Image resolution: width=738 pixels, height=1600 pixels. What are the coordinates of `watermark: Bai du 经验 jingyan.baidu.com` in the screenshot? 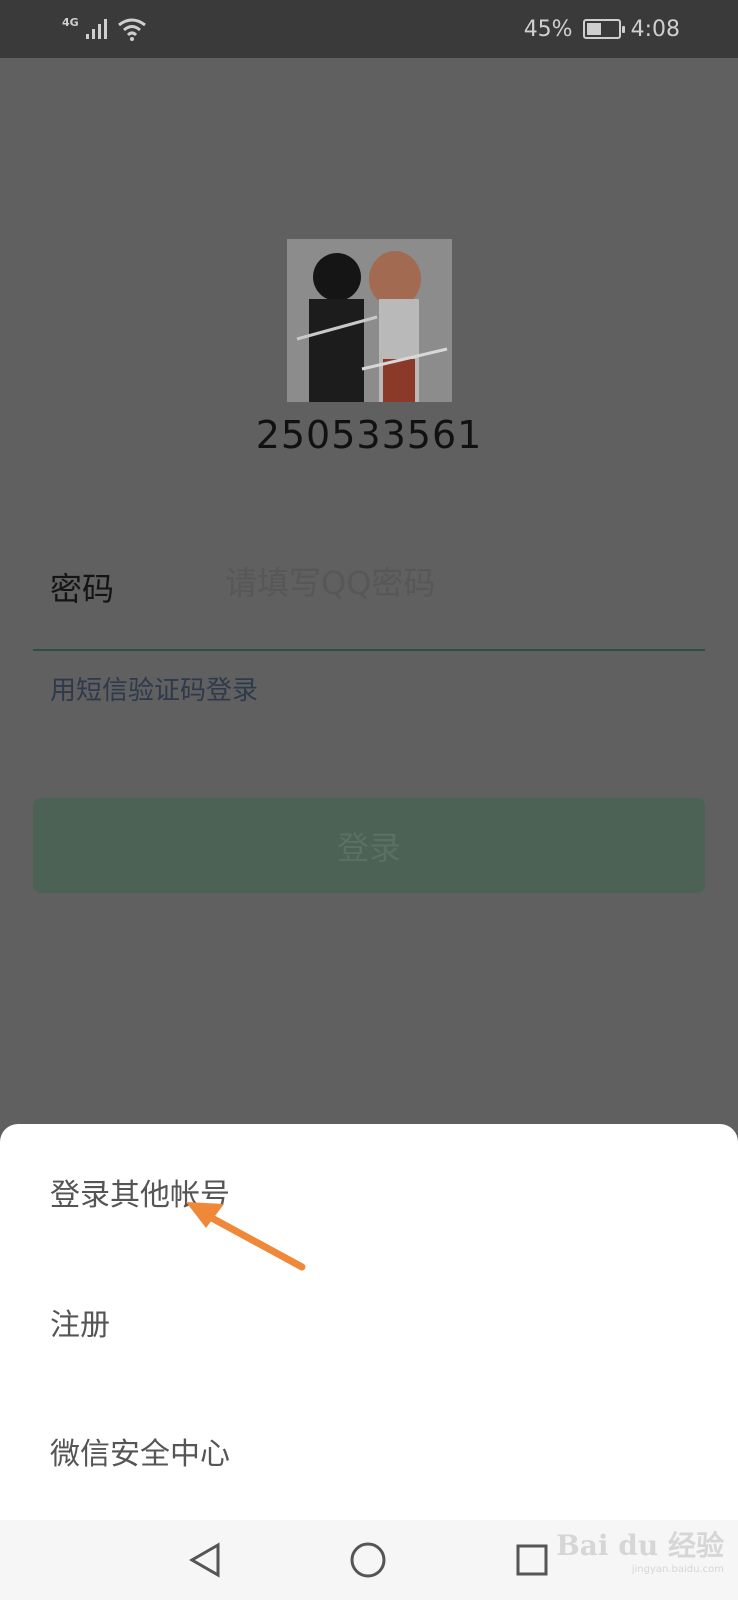 It's located at (640, 1549).